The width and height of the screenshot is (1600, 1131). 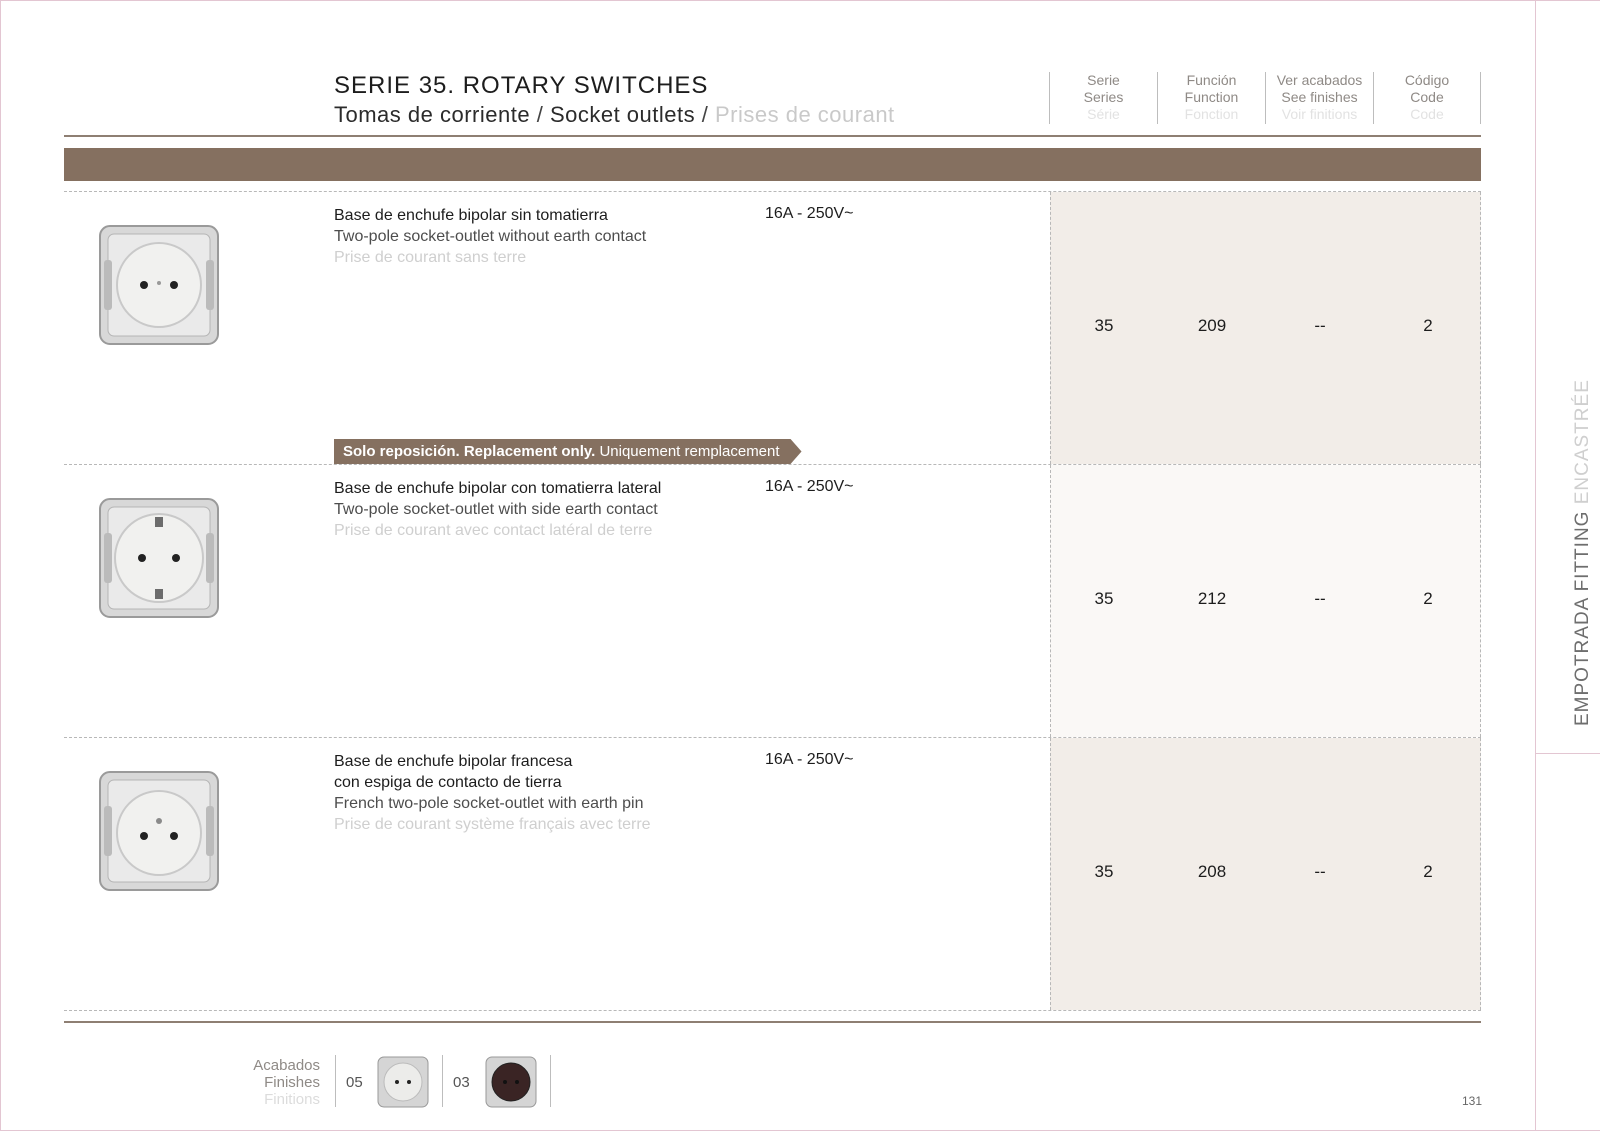 I want to click on finish-white-swatch, so click(x=403, y=1082).